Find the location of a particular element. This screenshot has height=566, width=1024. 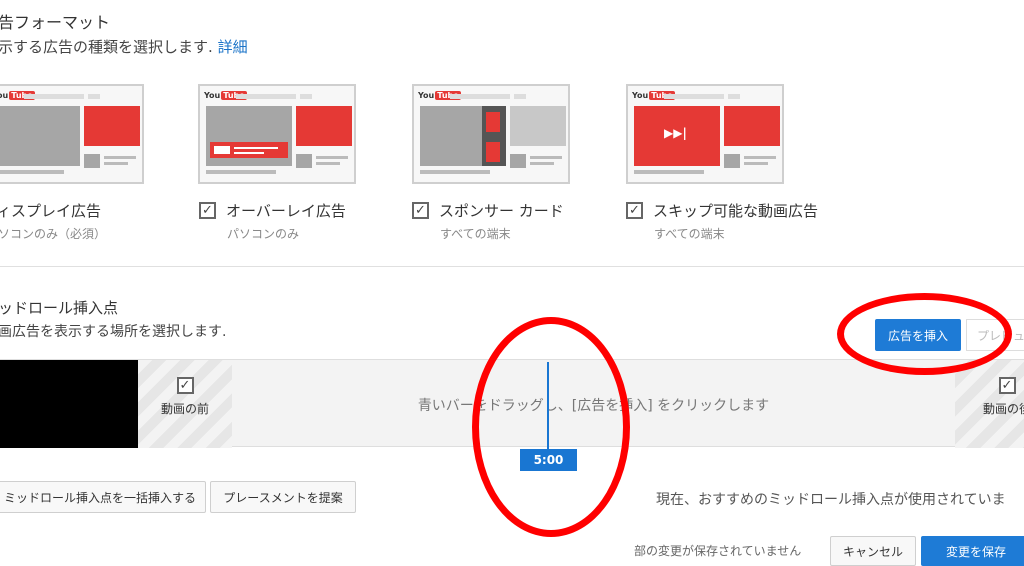

detail-link: 詳細 is located at coordinates (233, 47).